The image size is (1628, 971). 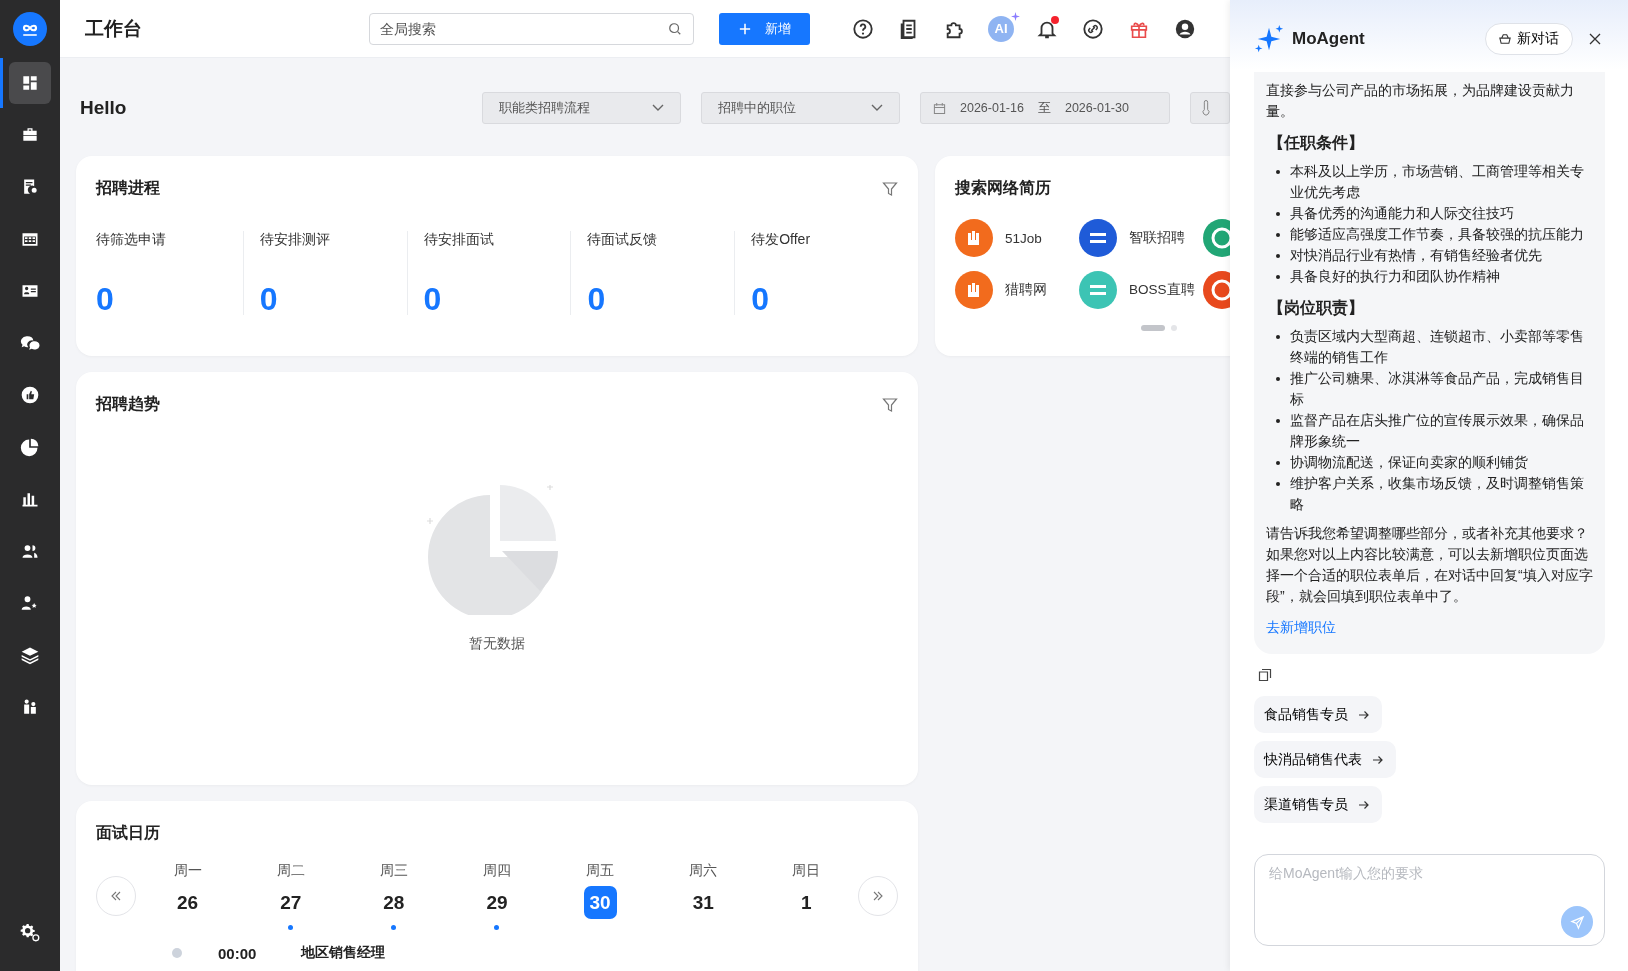 I want to click on section-heading: 【岗位职责】, so click(x=1316, y=308).